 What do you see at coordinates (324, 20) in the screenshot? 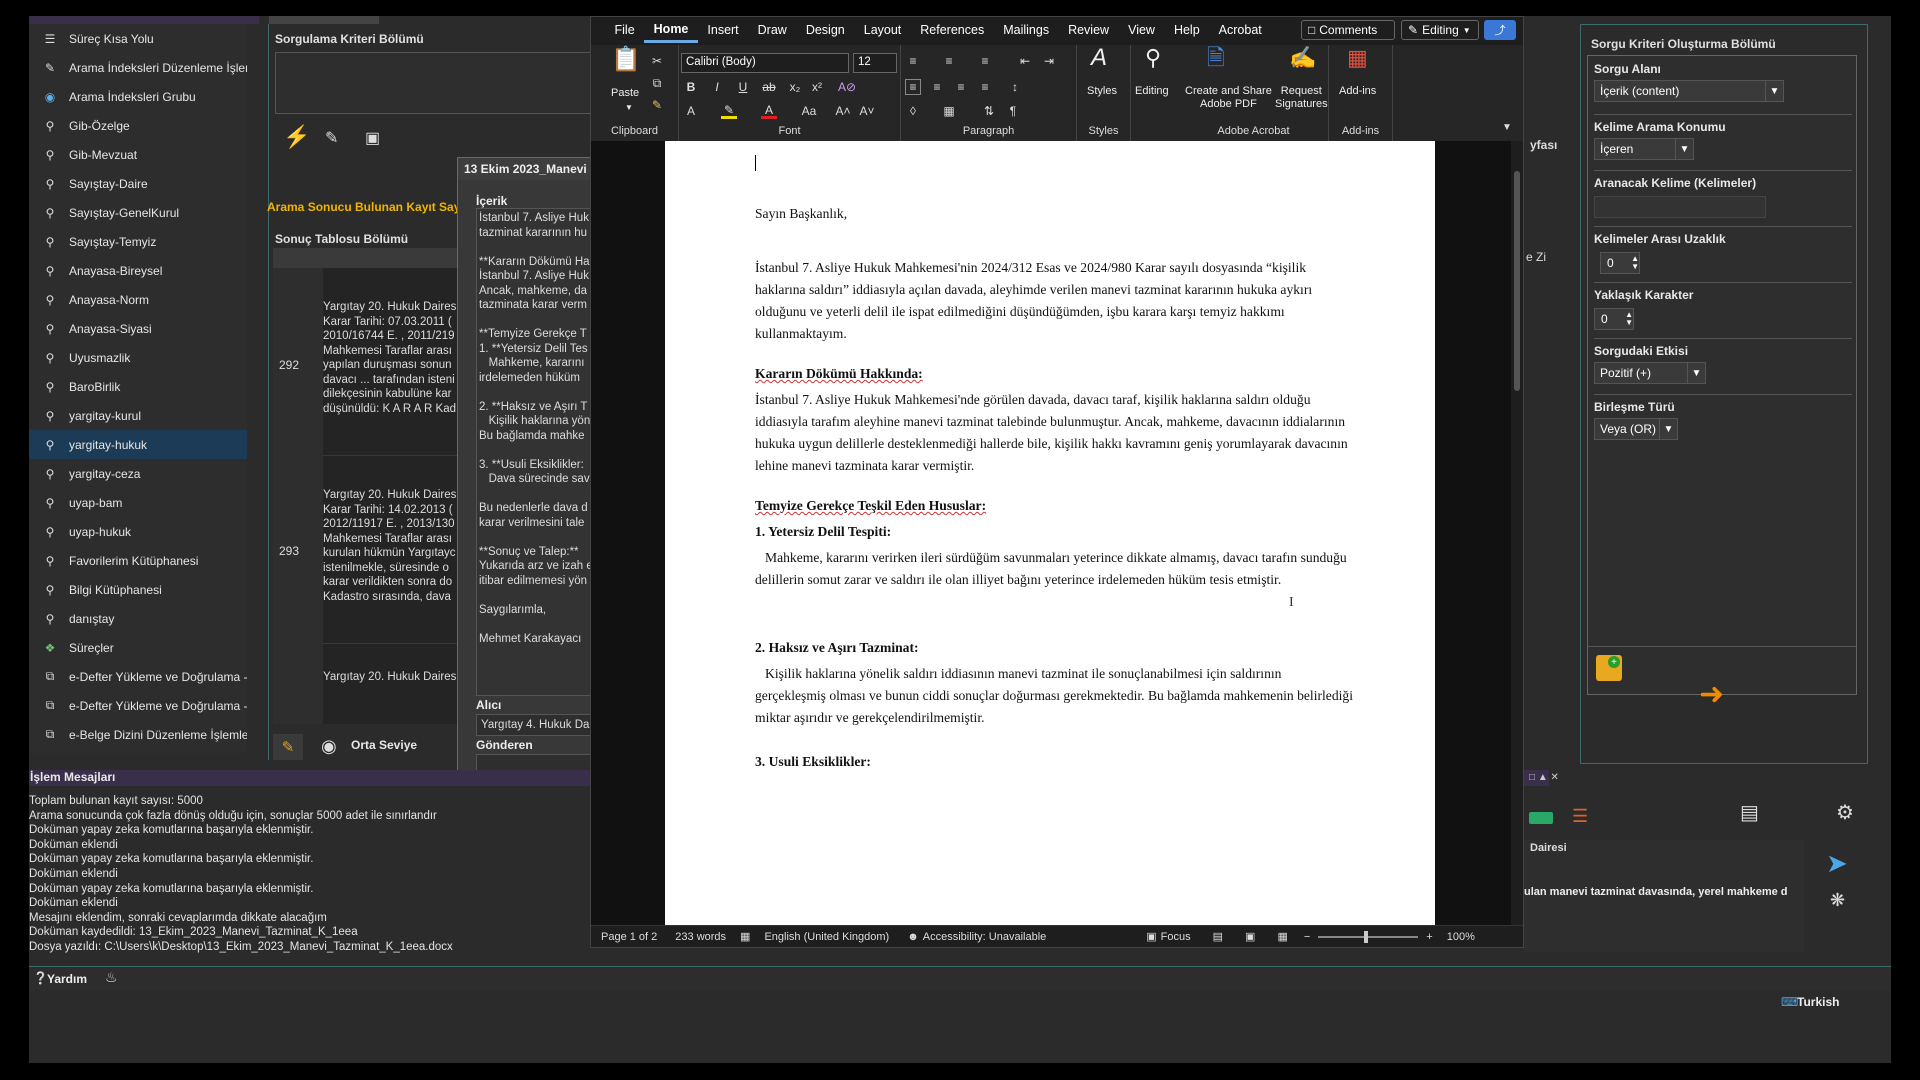
I see `tab-yargitay-hukuk` at bounding box center [324, 20].